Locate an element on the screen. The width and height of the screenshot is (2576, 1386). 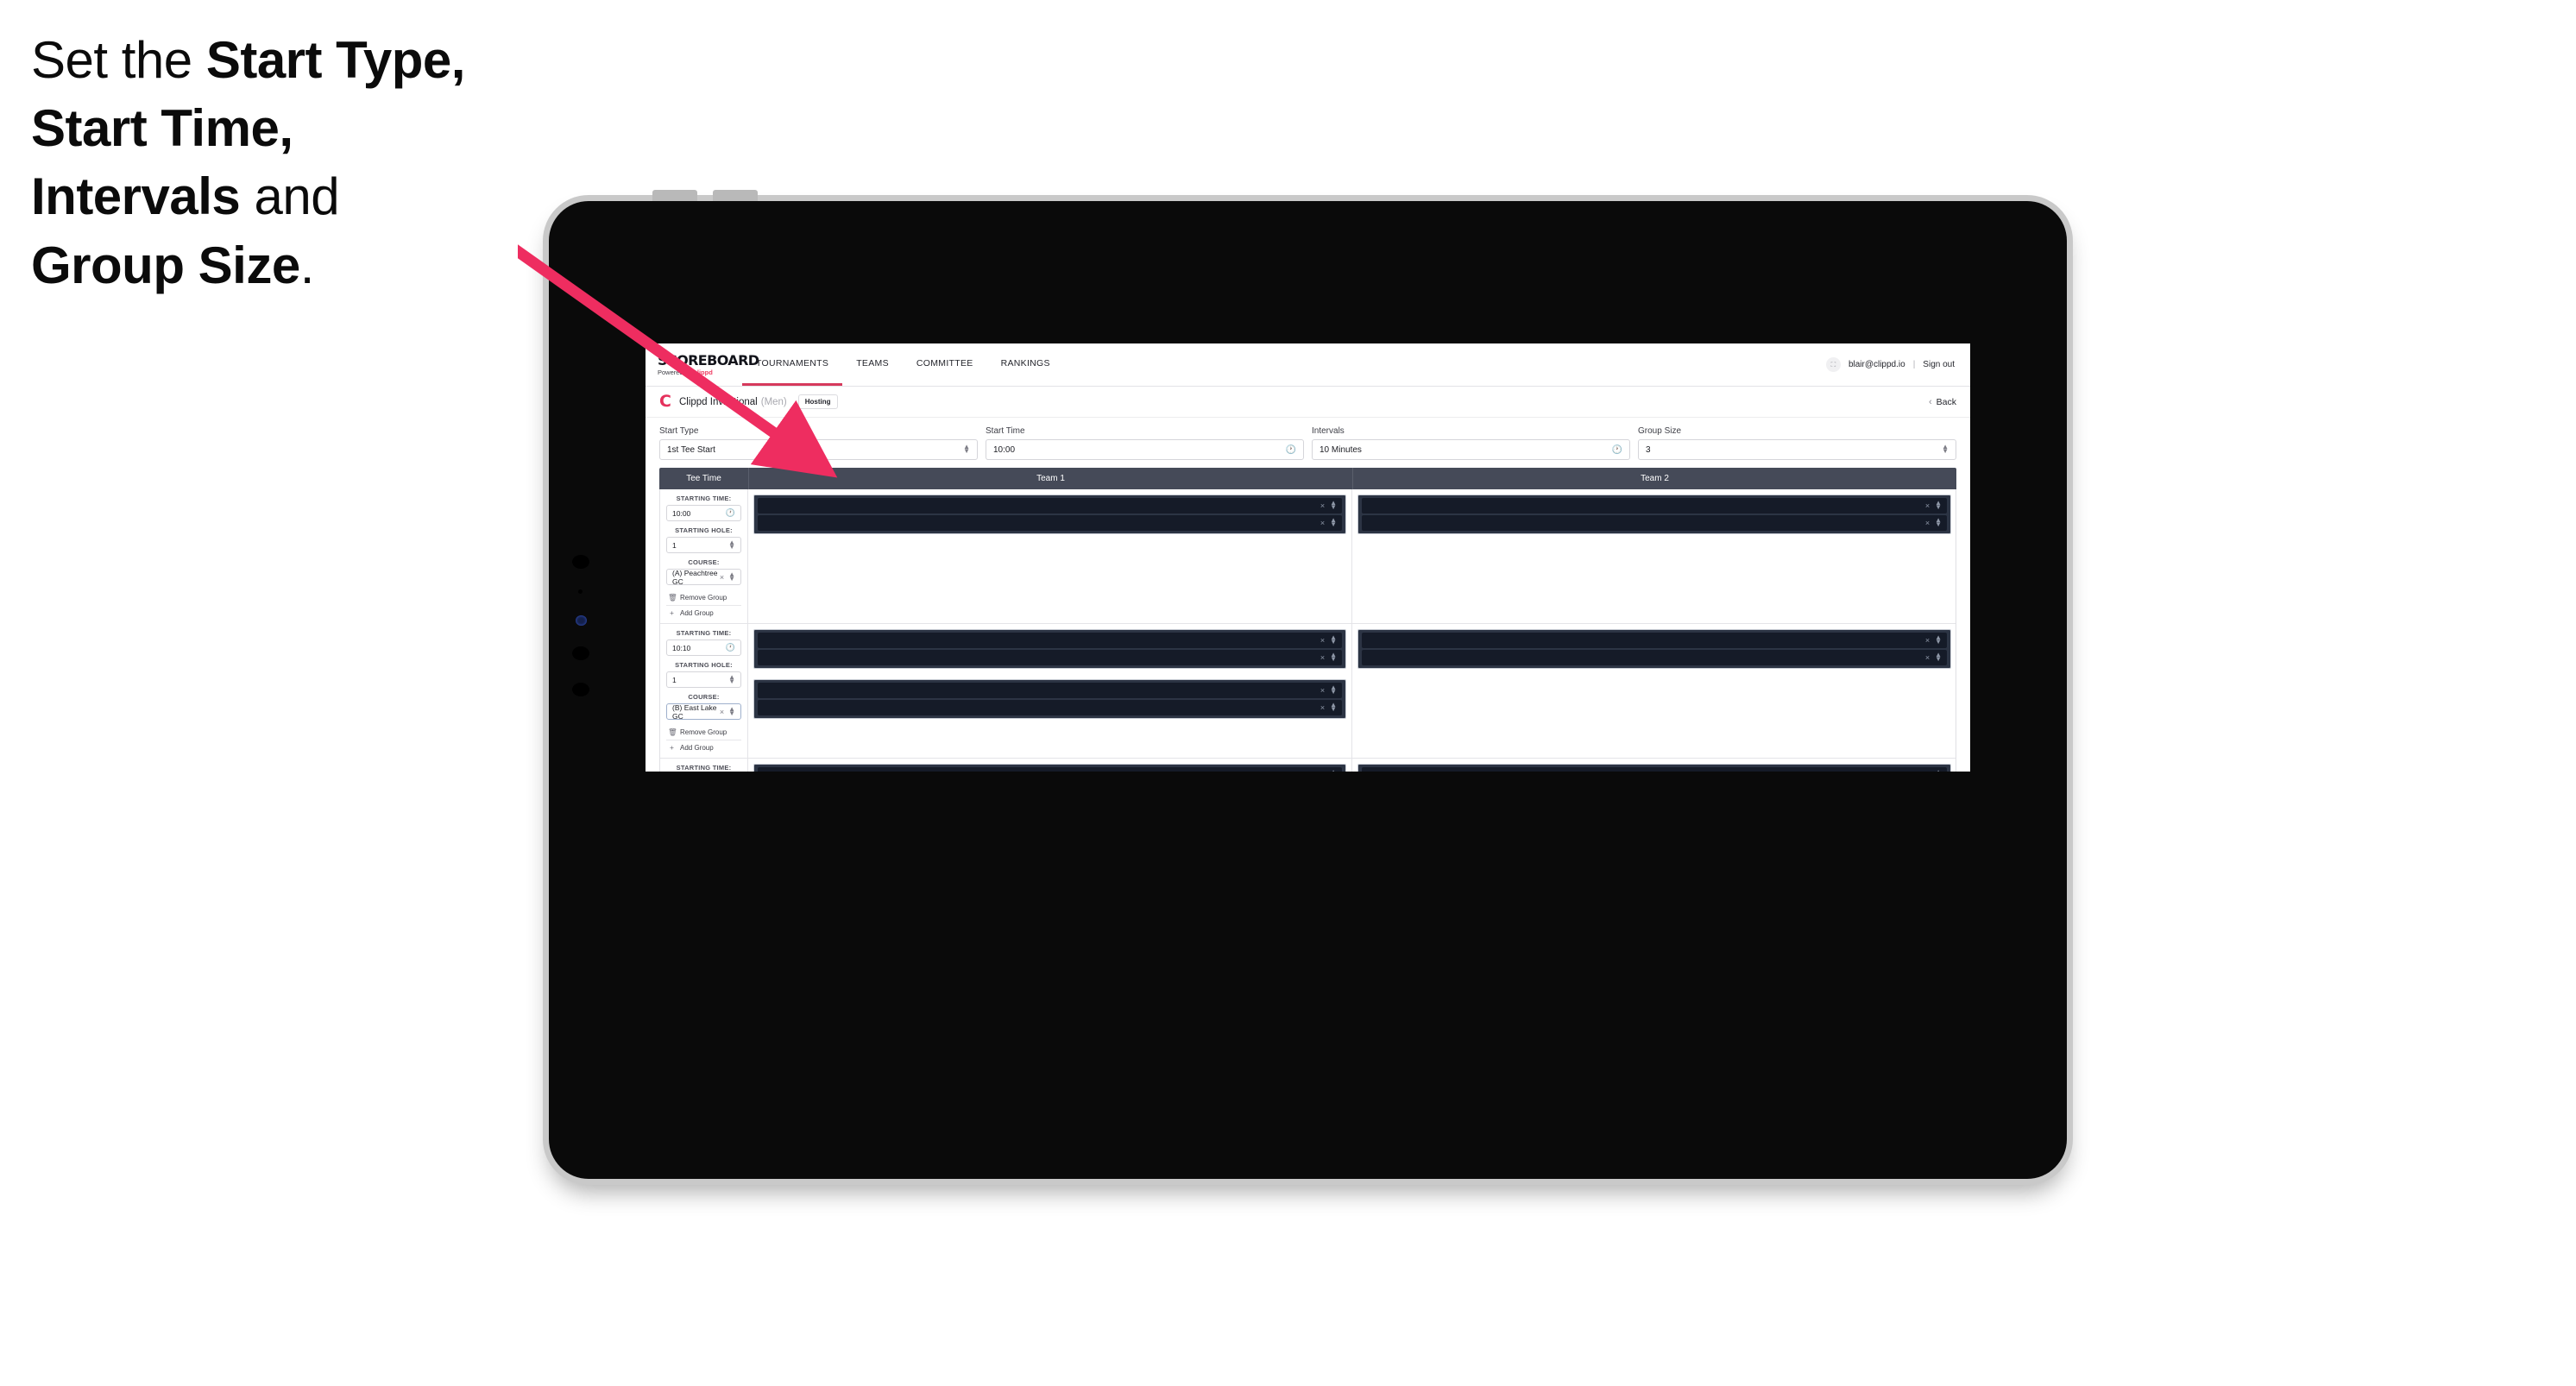
logo-tagline-brand: clippd is located at coordinates (703, 372).